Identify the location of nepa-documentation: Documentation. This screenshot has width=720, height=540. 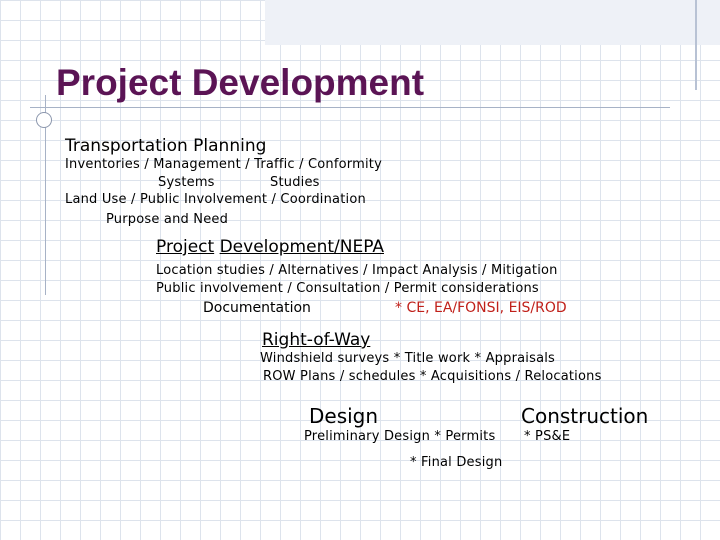
(257, 308).